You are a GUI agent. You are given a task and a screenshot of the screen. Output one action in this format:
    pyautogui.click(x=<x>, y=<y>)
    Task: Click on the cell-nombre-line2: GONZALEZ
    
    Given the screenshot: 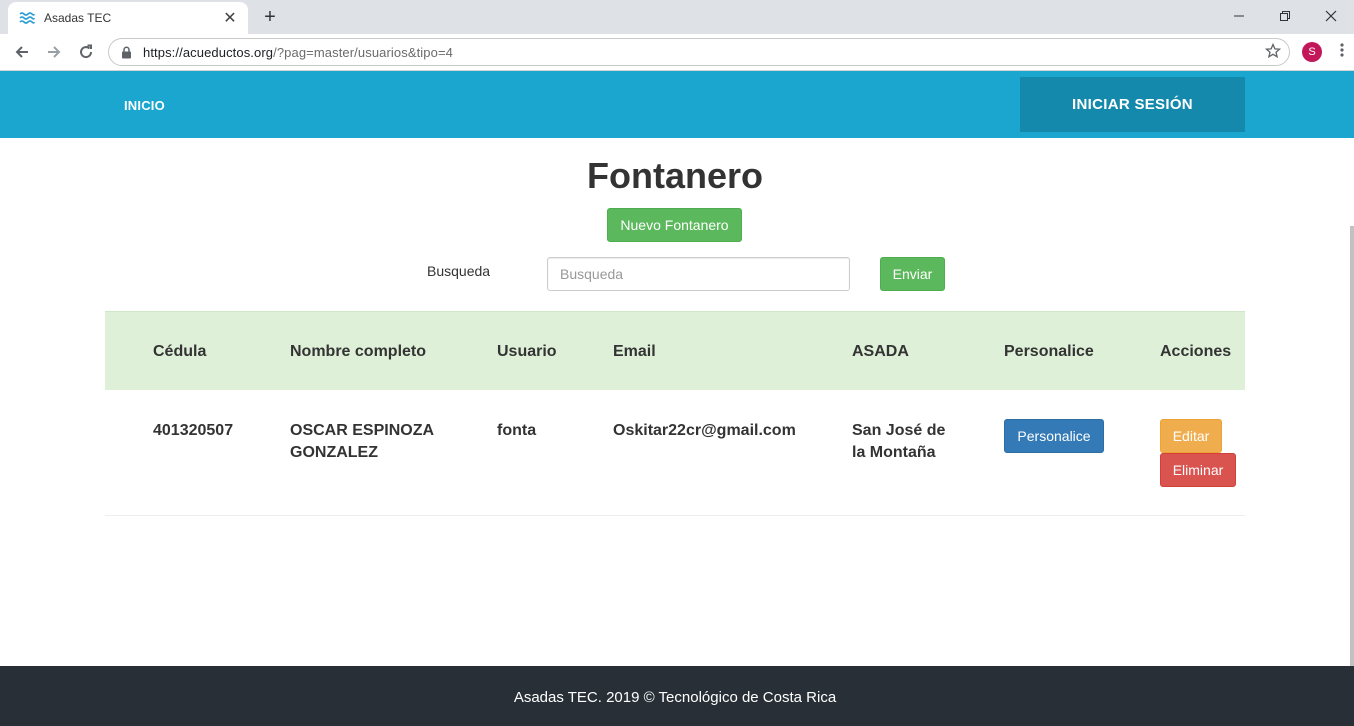 What is the action you would take?
    pyautogui.click(x=334, y=452)
    